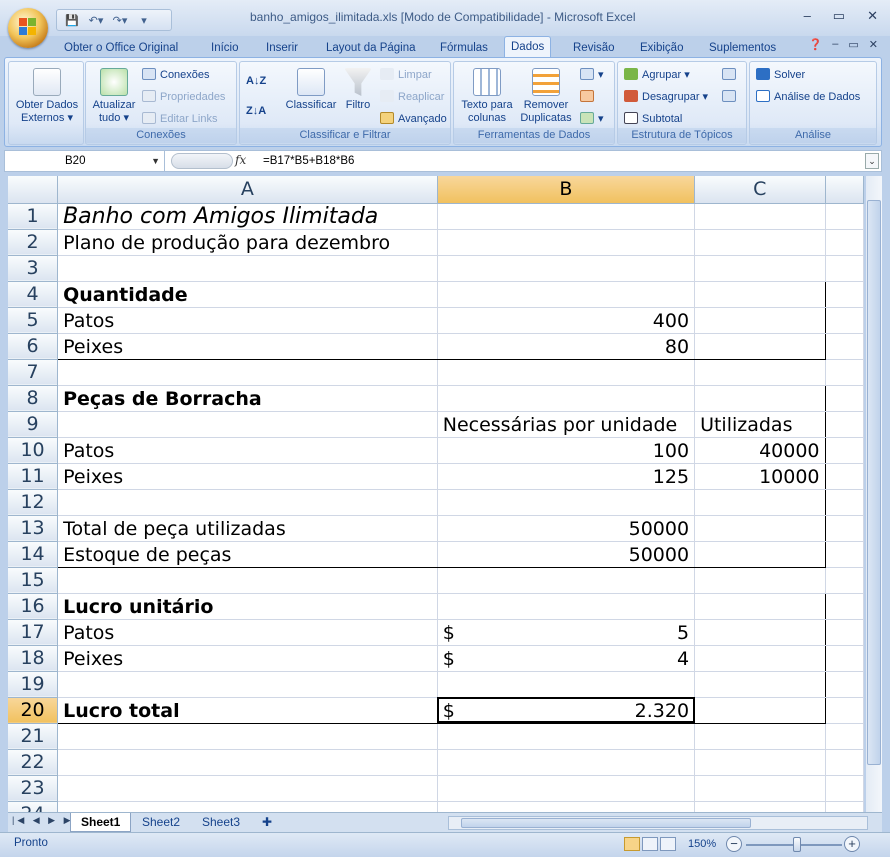 This screenshot has width=890, height=857. Describe the element at coordinates (371, 48) in the screenshot. I see `tab-layout: Layout da Página` at that location.